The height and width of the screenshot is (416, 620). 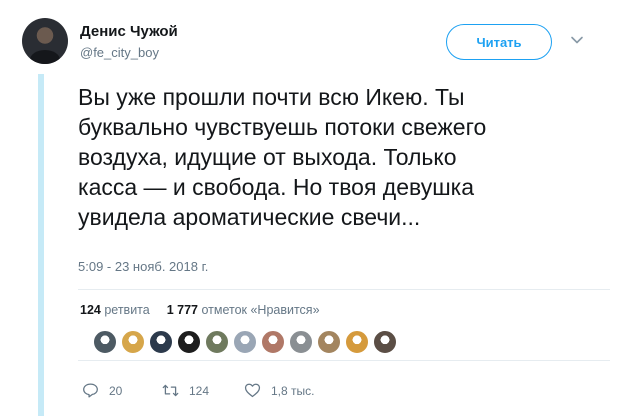 What do you see at coordinates (90, 390) in the screenshot?
I see `reply-icon` at bounding box center [90, 390].